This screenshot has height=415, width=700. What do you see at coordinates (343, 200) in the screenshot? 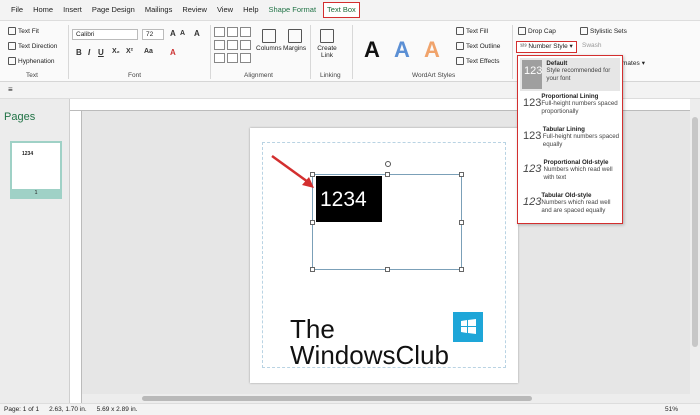
I see `number-text: 1234` at bounding box center [343, 200].